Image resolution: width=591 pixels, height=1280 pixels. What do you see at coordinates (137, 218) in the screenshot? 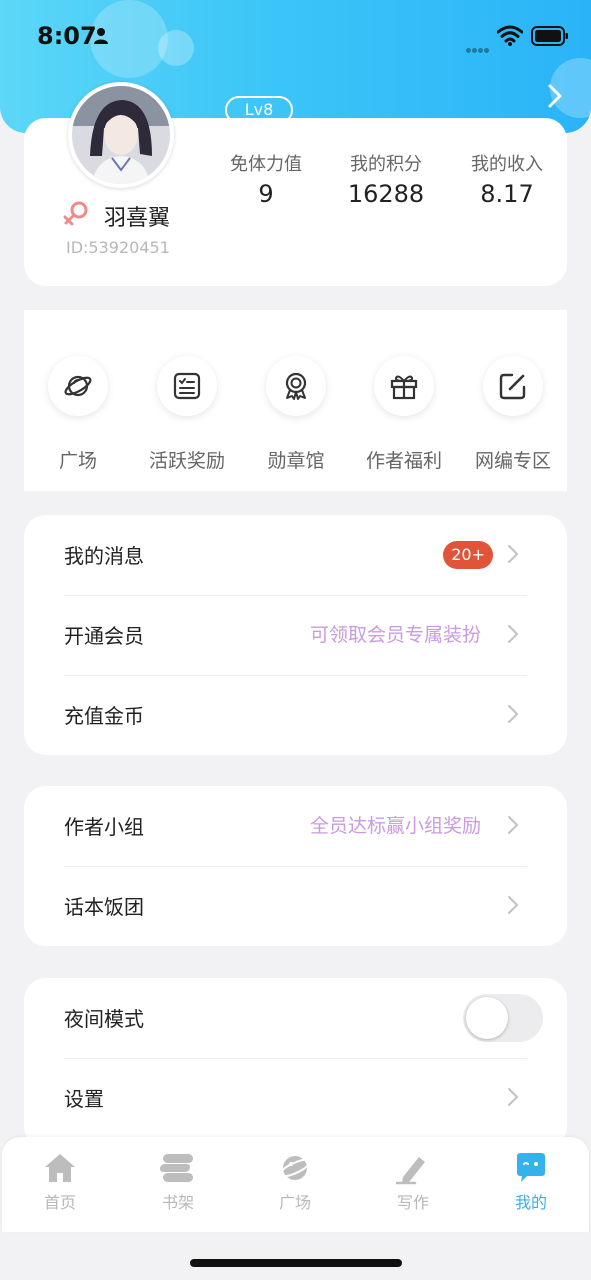
I see `username: 羽喜翼` at bounding box center [137, 218].